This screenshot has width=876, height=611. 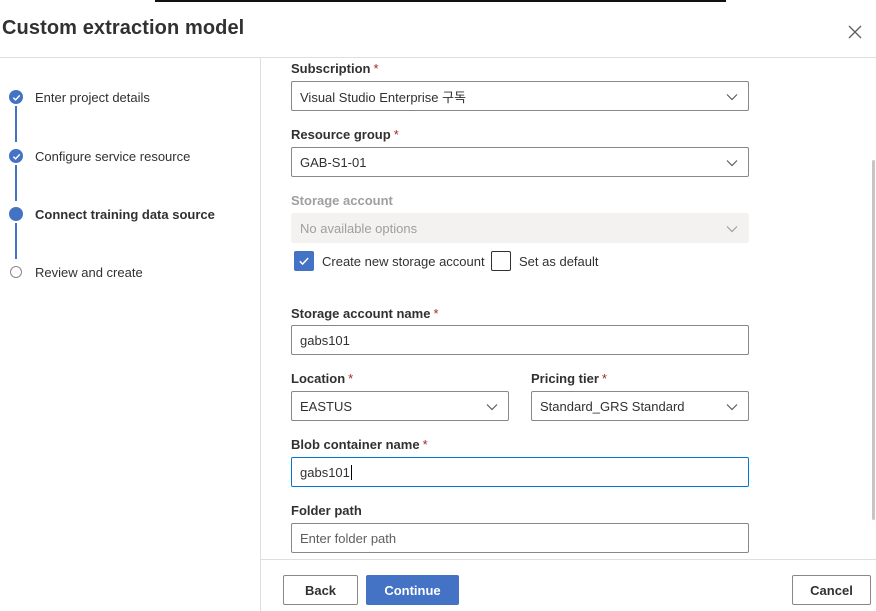 I want to click on close-button, so click(x=855, y=32).